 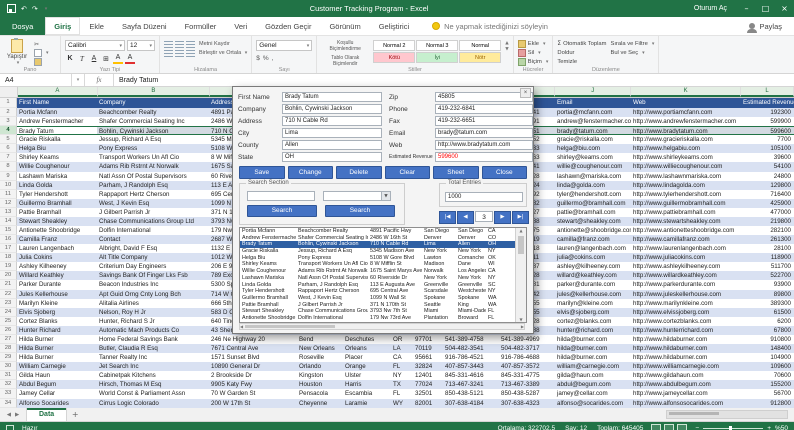 I want to click on cell: andrew@fenstermacher.com, so click(x=593, y=121).